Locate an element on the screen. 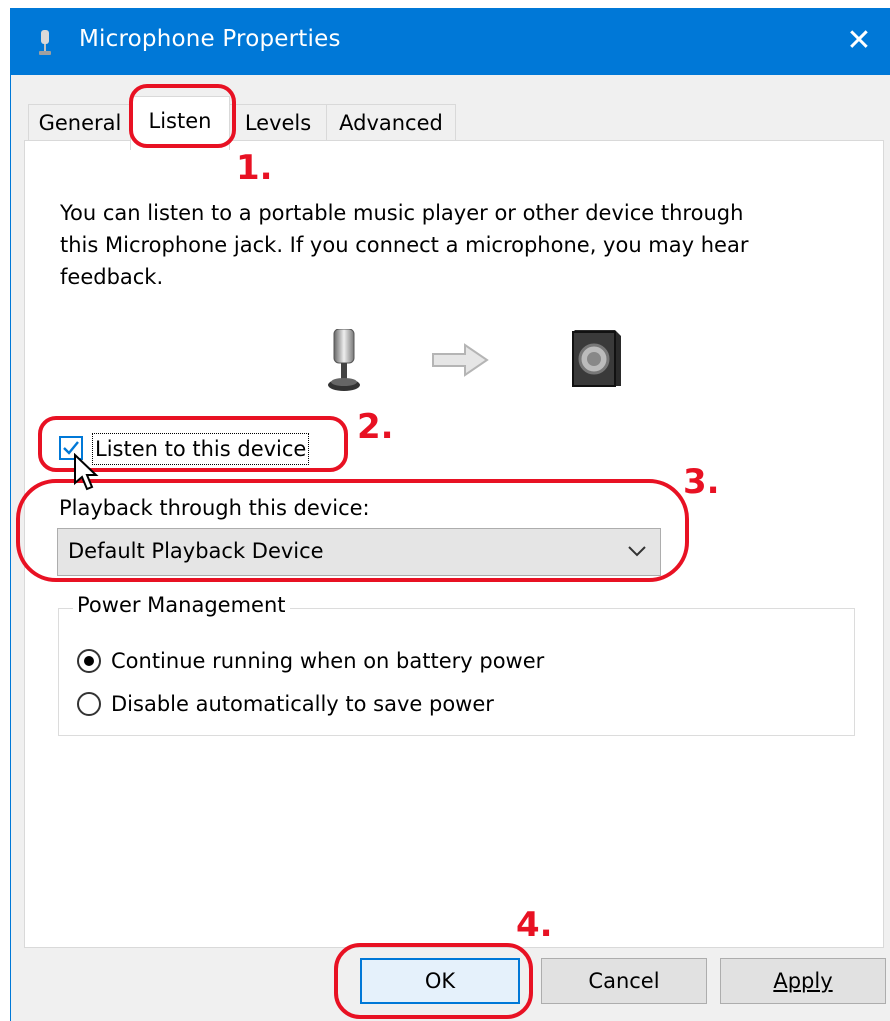 This screenshot has height=1021, width=890. tab-general: General is located at coordinates (80, 123).